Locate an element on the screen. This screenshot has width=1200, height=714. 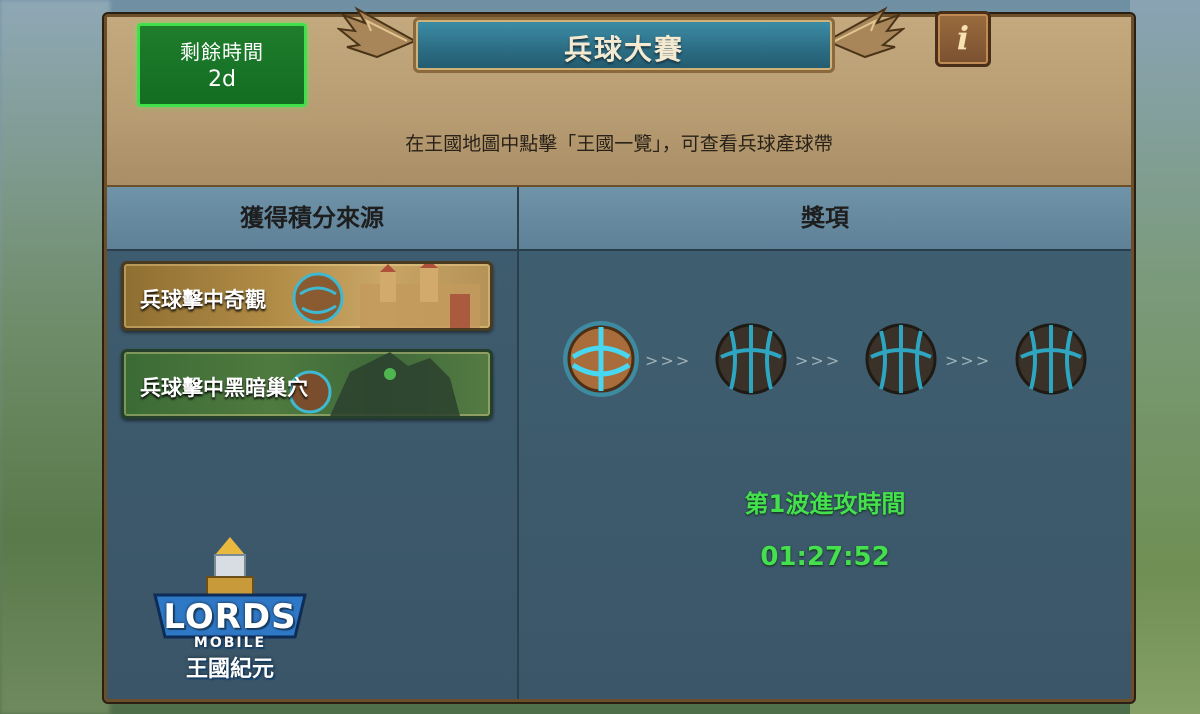
info-button: i is located at coordinates (963, 39).